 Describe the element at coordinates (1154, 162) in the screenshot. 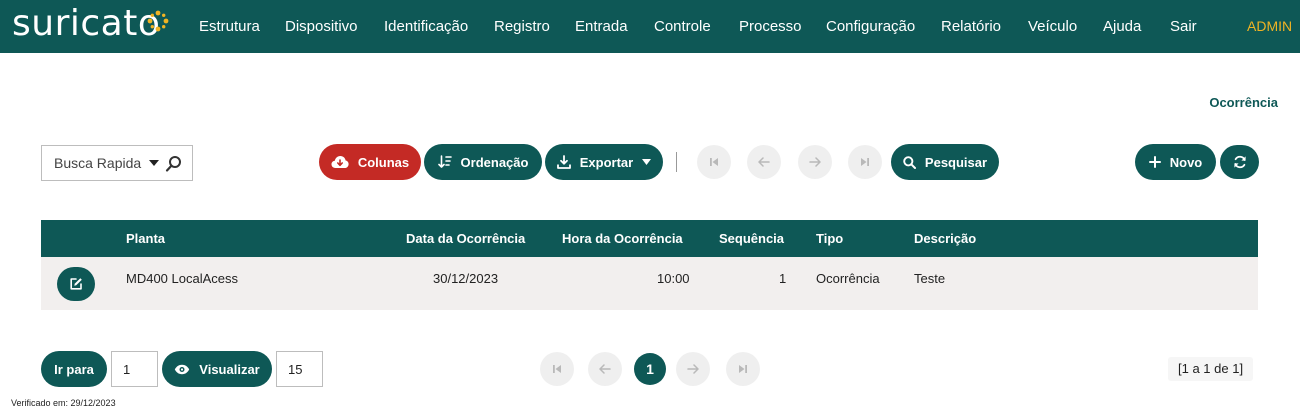

I see `plus-icon` at that location.